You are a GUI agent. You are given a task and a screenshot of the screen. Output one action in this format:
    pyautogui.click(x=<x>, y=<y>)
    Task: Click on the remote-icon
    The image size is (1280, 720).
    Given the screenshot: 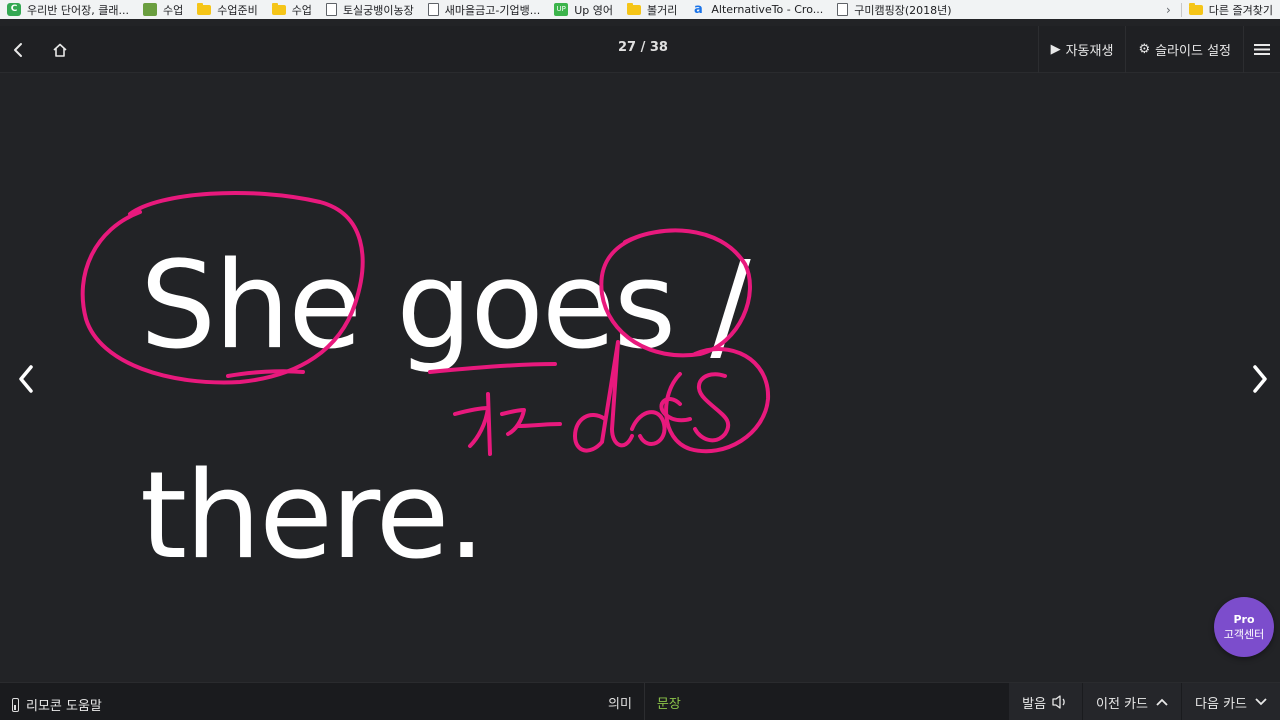 What is the action you would take?
    pyautogui.click(x=15, y=704)
    